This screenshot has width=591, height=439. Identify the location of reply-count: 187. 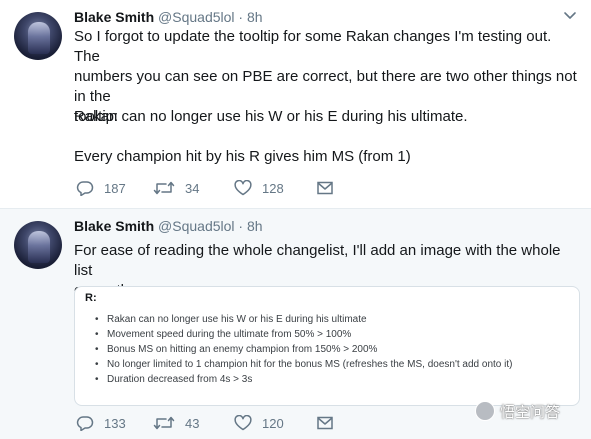
(115, 188).